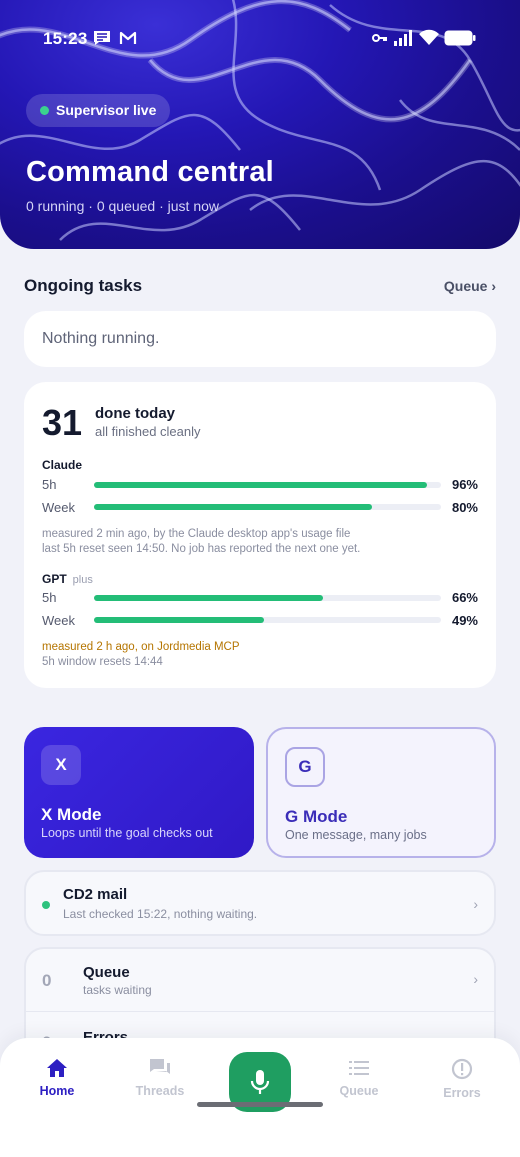  Describe the element at coordinates (460, 38) in the screenshot. I see `battery-icon` at that location.